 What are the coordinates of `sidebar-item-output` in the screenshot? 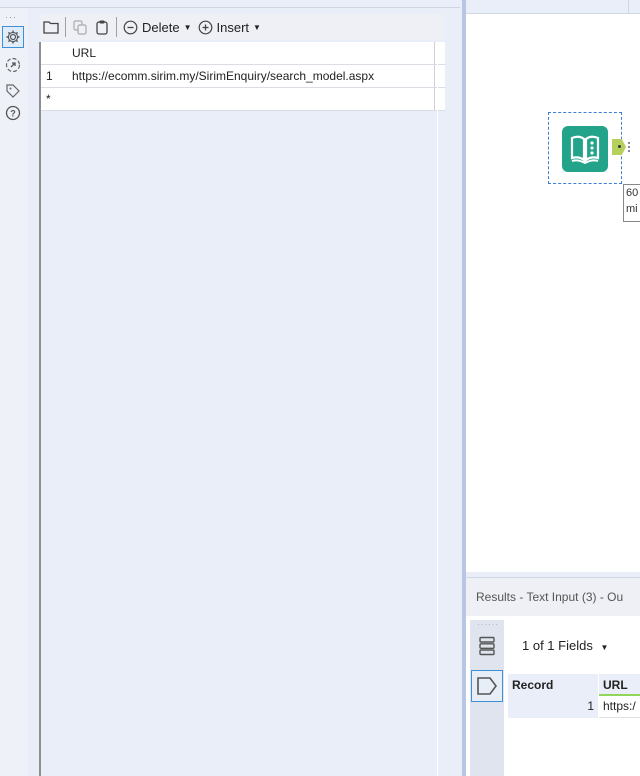 It's located at (13, 65).